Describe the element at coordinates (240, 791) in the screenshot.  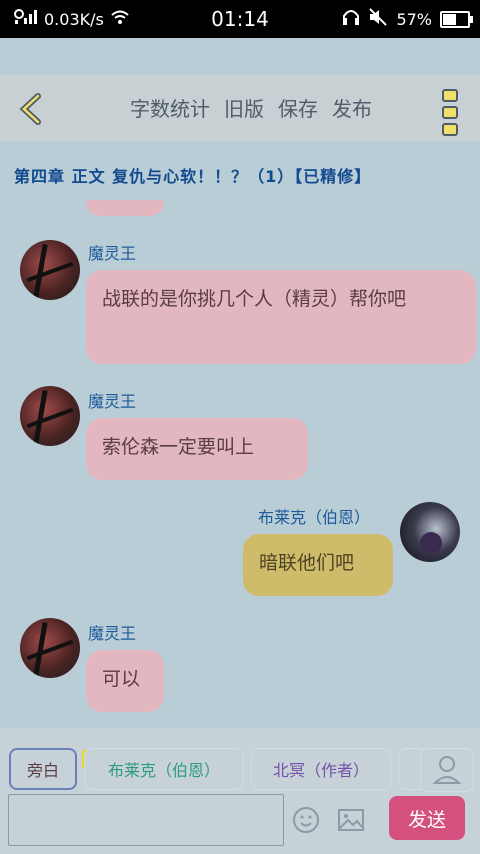
I see `composer-panel: 旁白 主 布莱克（伯恩） 北冥（作者） 发送` at that location.